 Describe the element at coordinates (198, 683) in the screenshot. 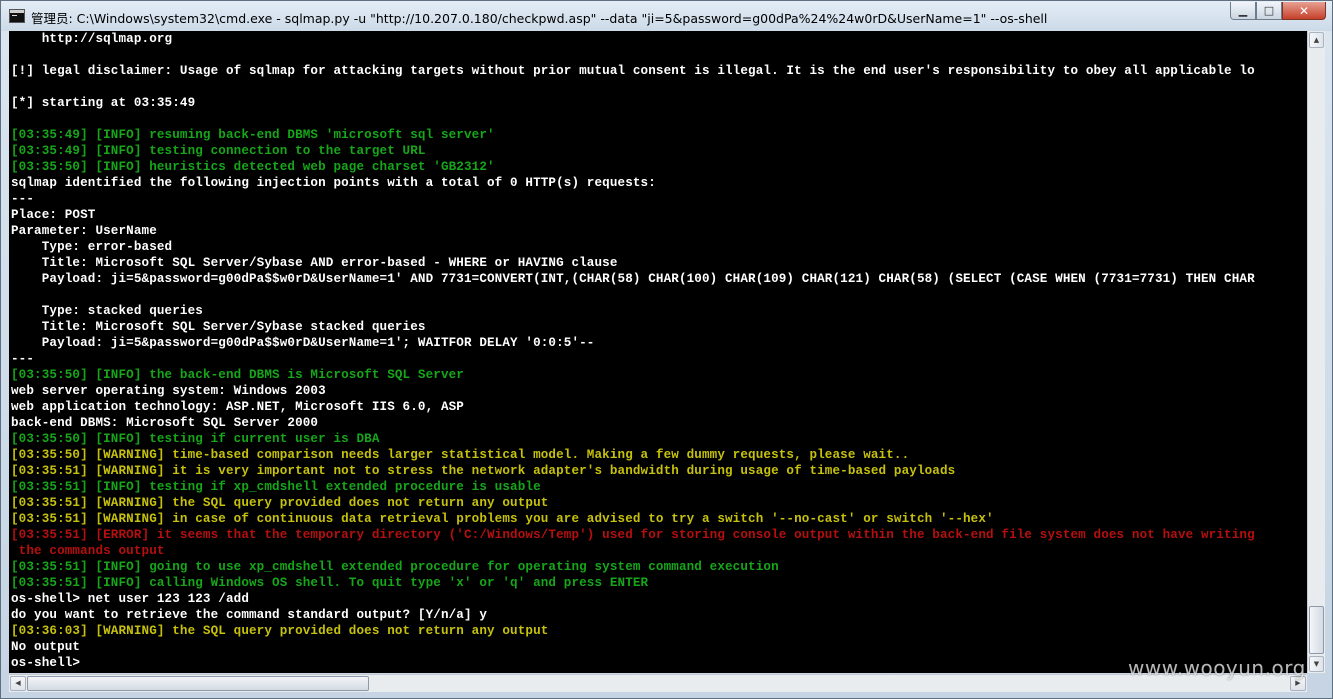

I see `horizontal-scroll-thumb` at that location.